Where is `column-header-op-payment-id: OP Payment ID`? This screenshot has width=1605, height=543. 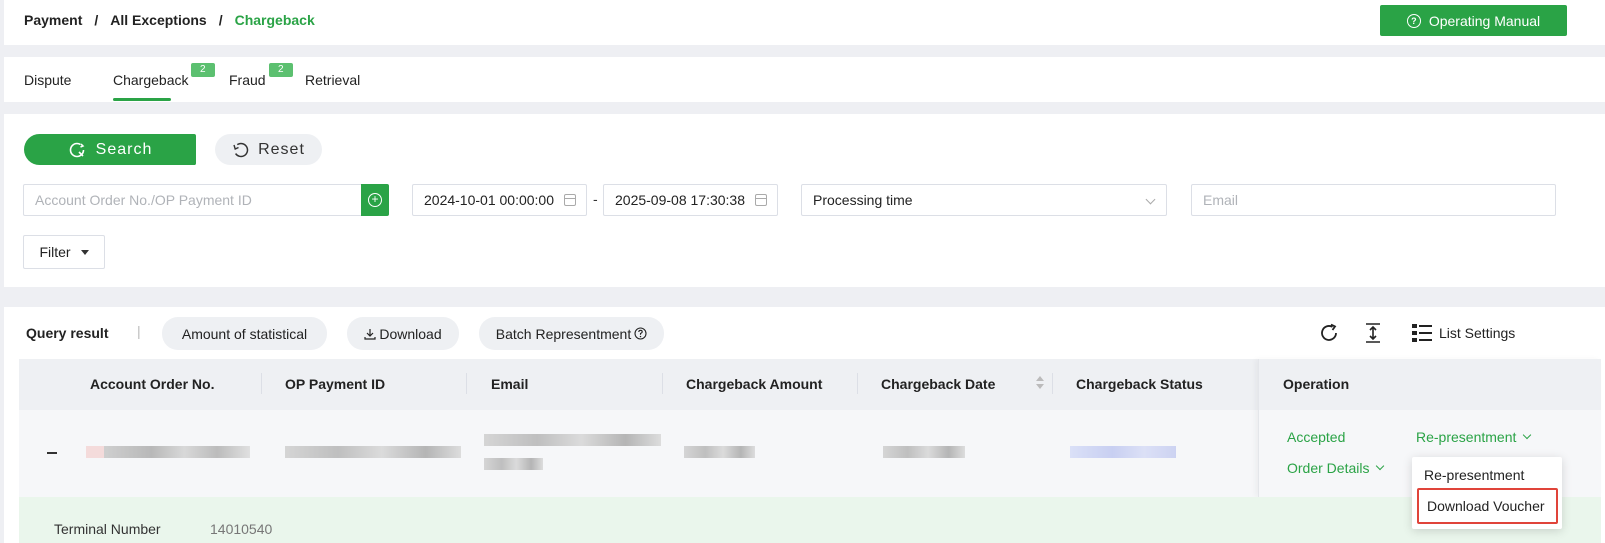
column-header-op-payment-id: OP Payment ID is located at coordinates (335, 384).